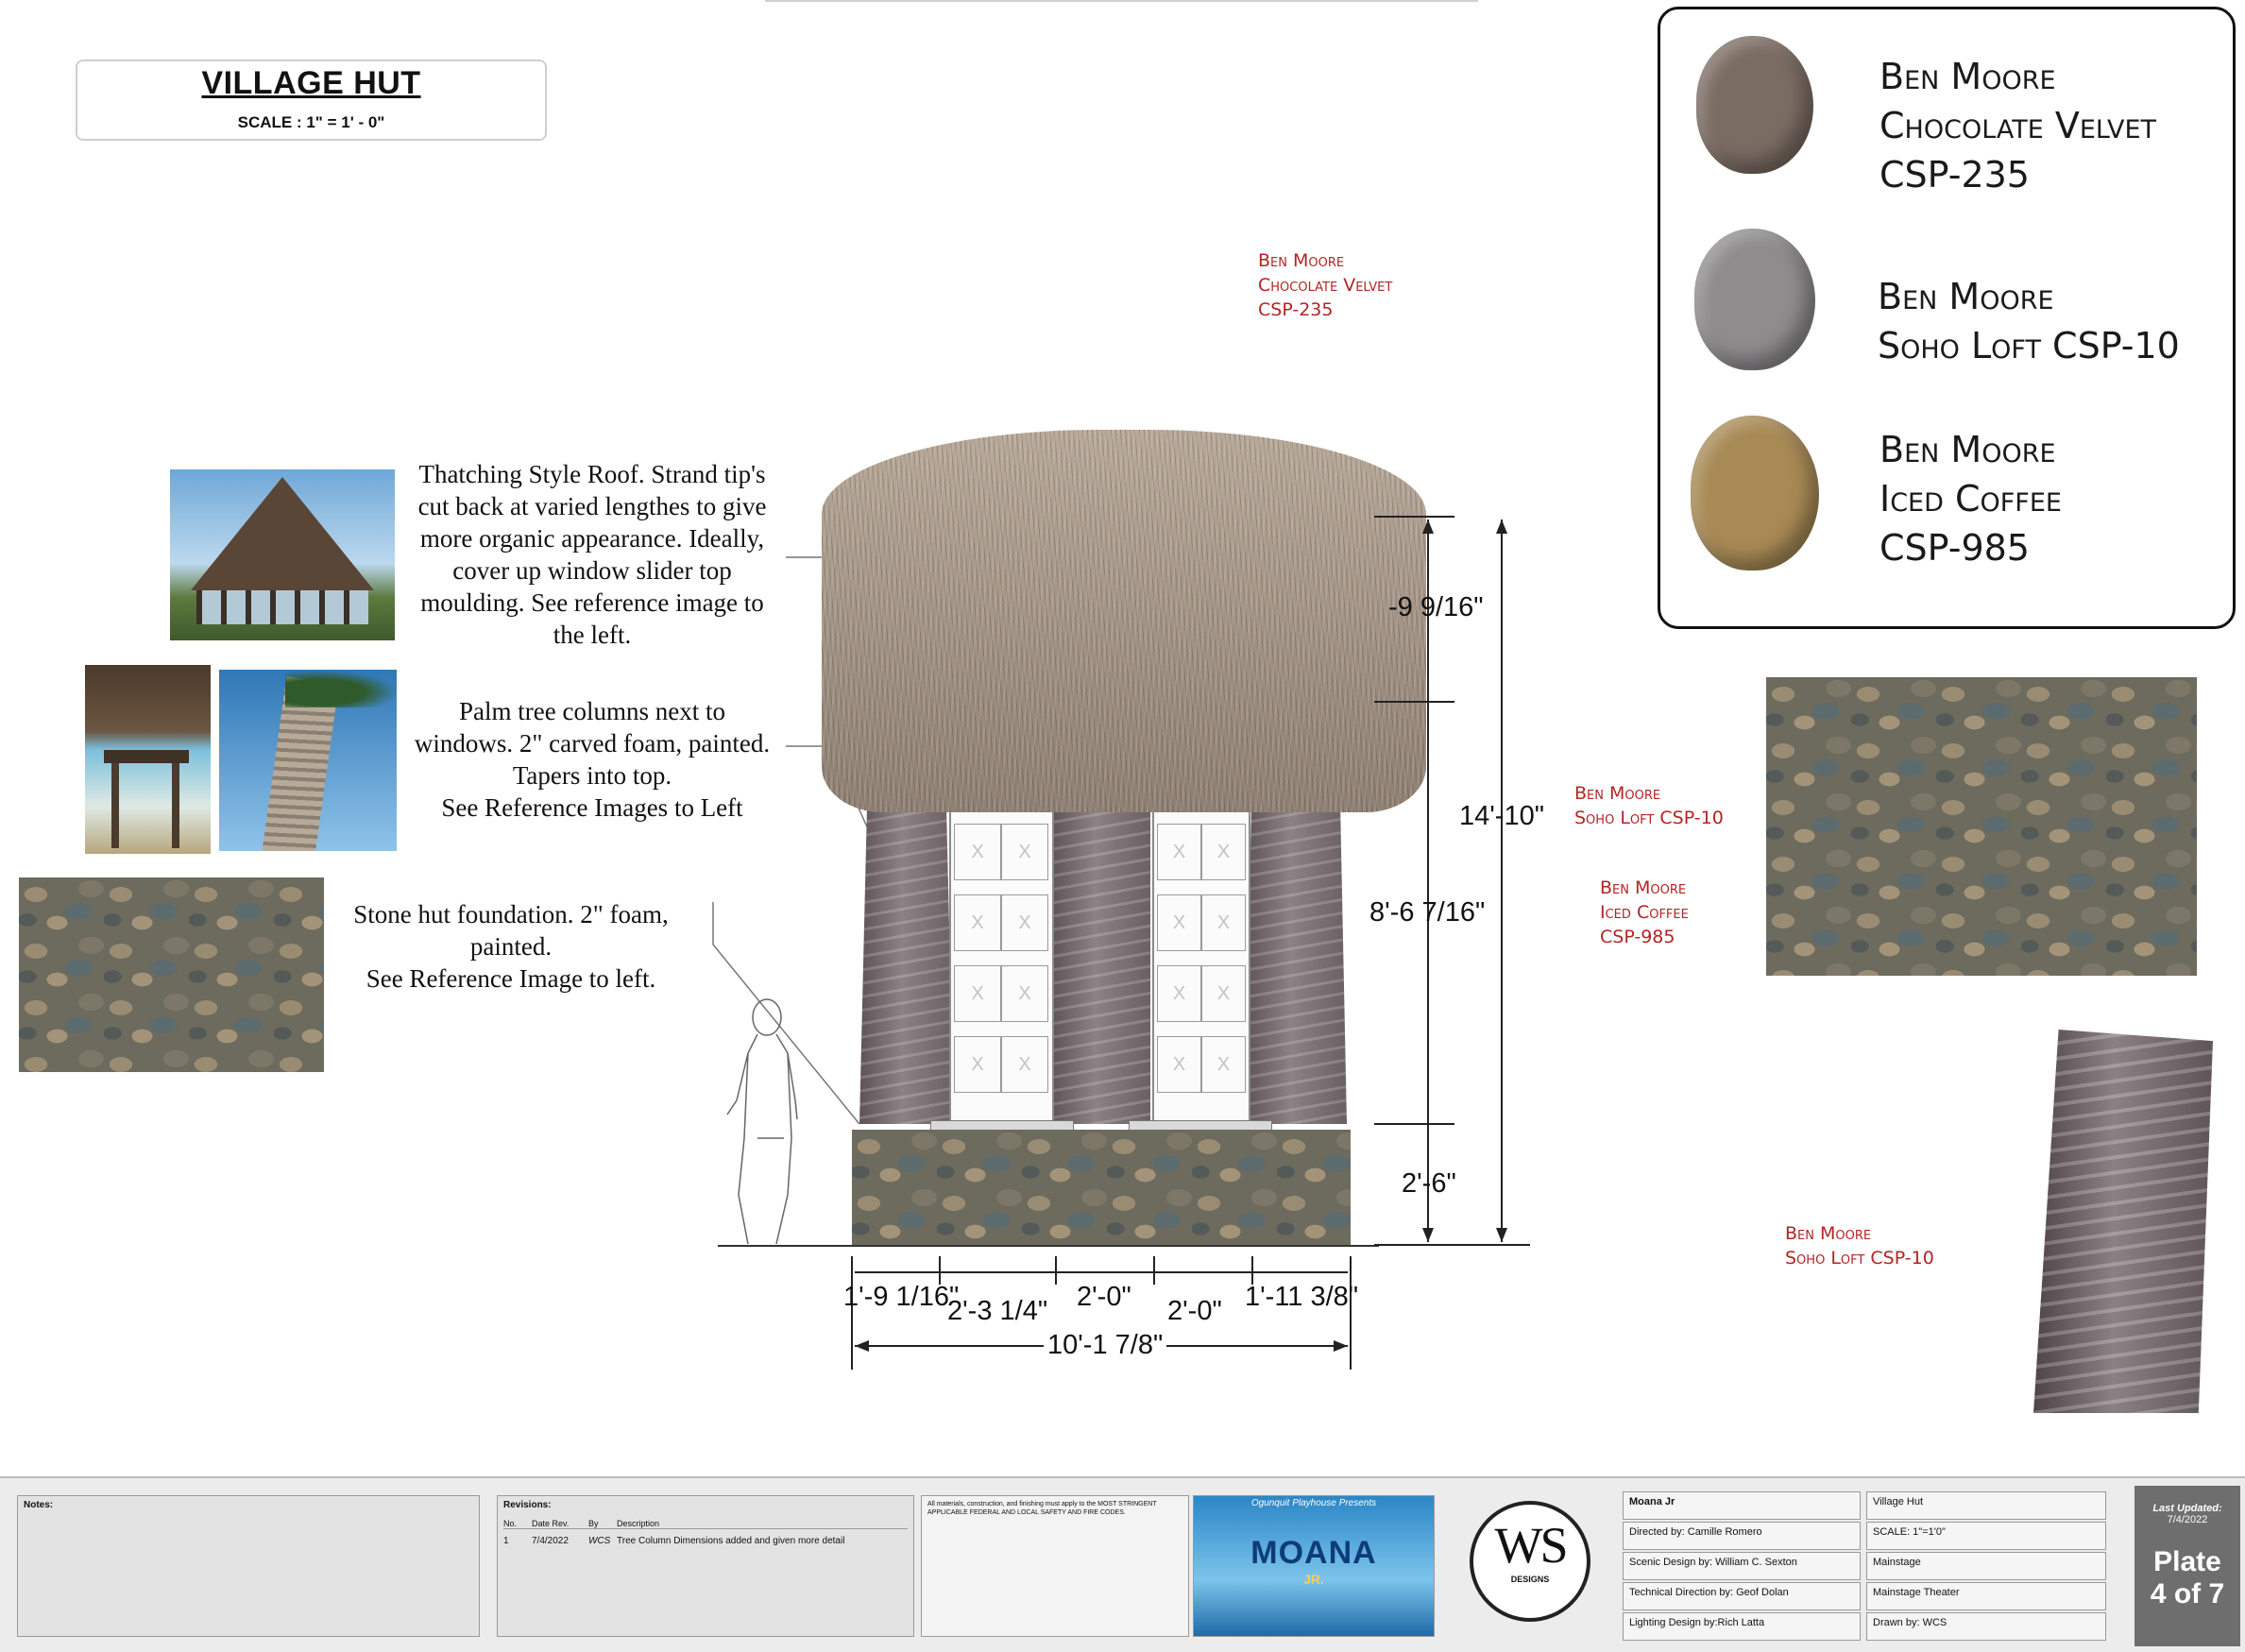  What do you see at coordinates (1986, 1536) in the screenshot?
I see `scale-field: SCALE: 1"=1'0"` at bounding box center [1986, 1536].